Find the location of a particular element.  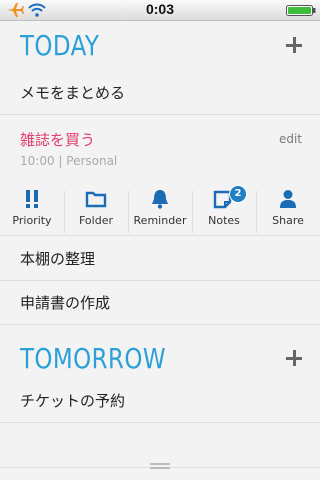

expanded-task-title: 雑誌を買う is located at coordinates (58, 140).